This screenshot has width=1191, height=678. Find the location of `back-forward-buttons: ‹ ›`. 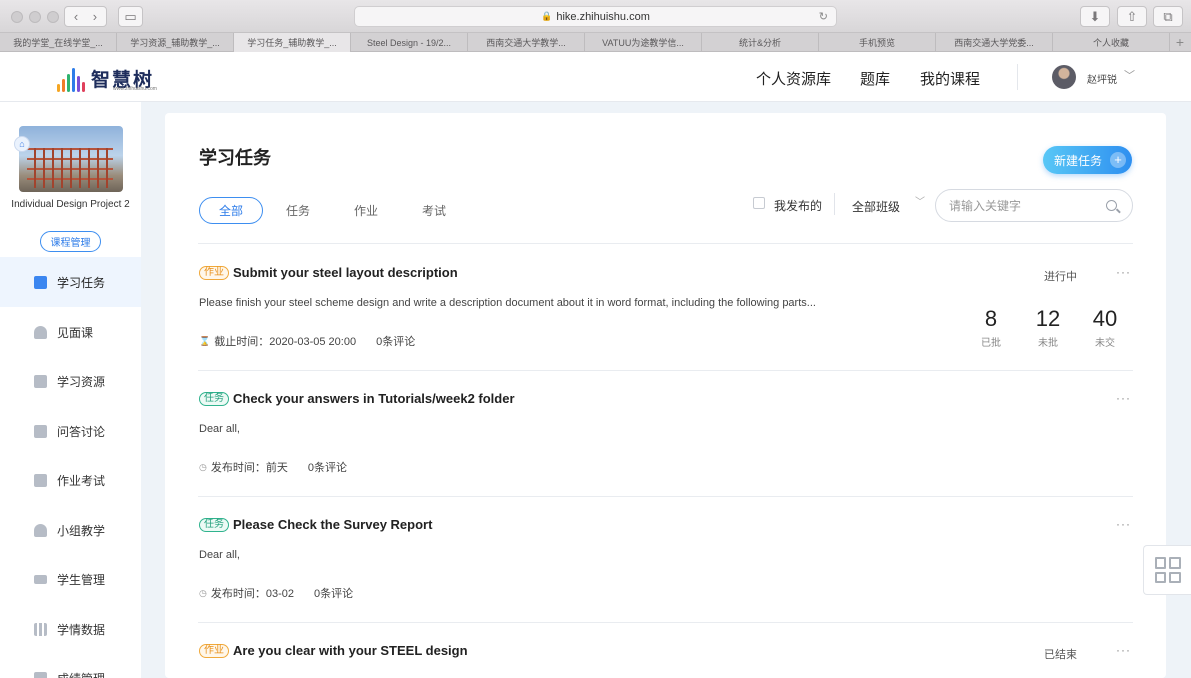

back-forward-buttons: ‹ › is located at coordinates (85, 16).